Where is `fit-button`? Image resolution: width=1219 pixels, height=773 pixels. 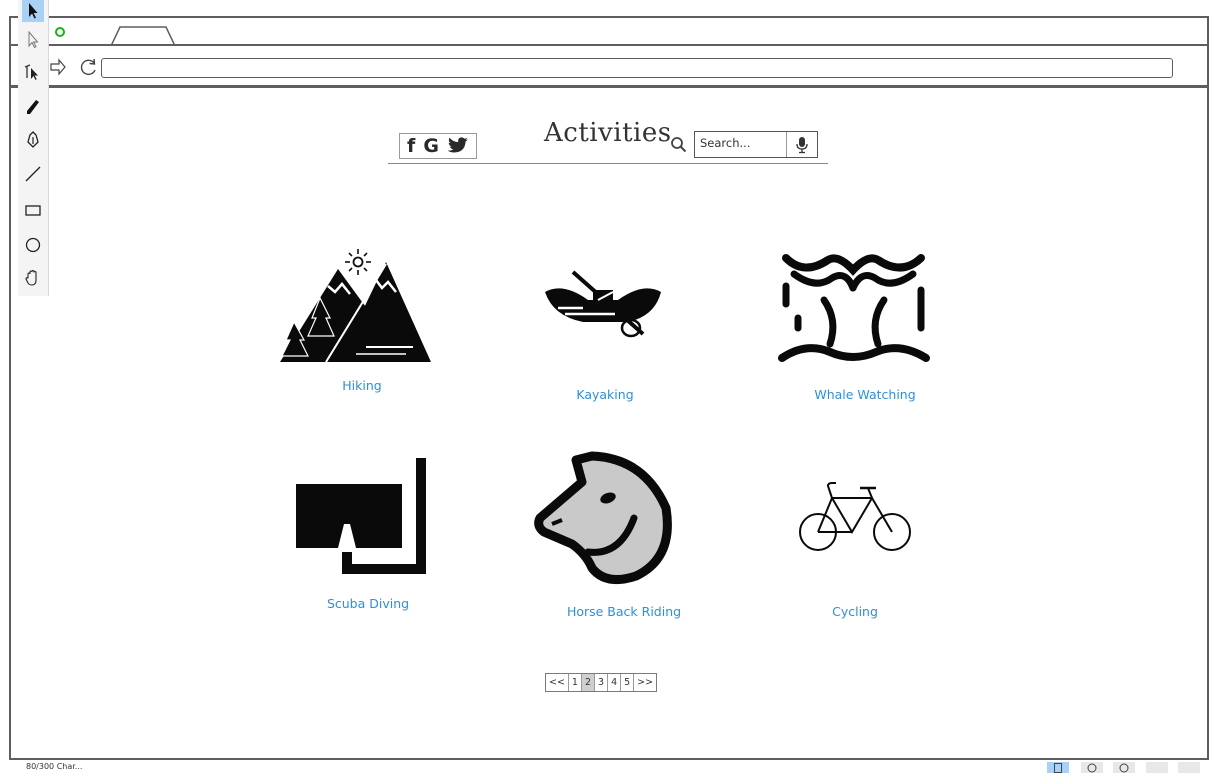 fit-button is located at coordinates (1157, 767).